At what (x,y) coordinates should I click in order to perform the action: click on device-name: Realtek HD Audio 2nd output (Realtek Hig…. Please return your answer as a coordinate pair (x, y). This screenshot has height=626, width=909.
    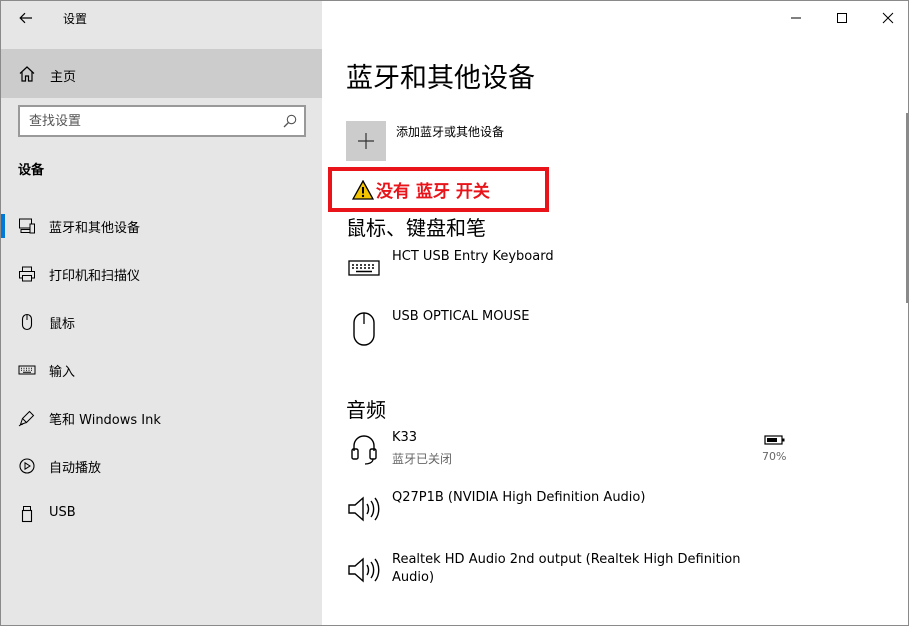
    Looking at the image, I should click on (566, 568).